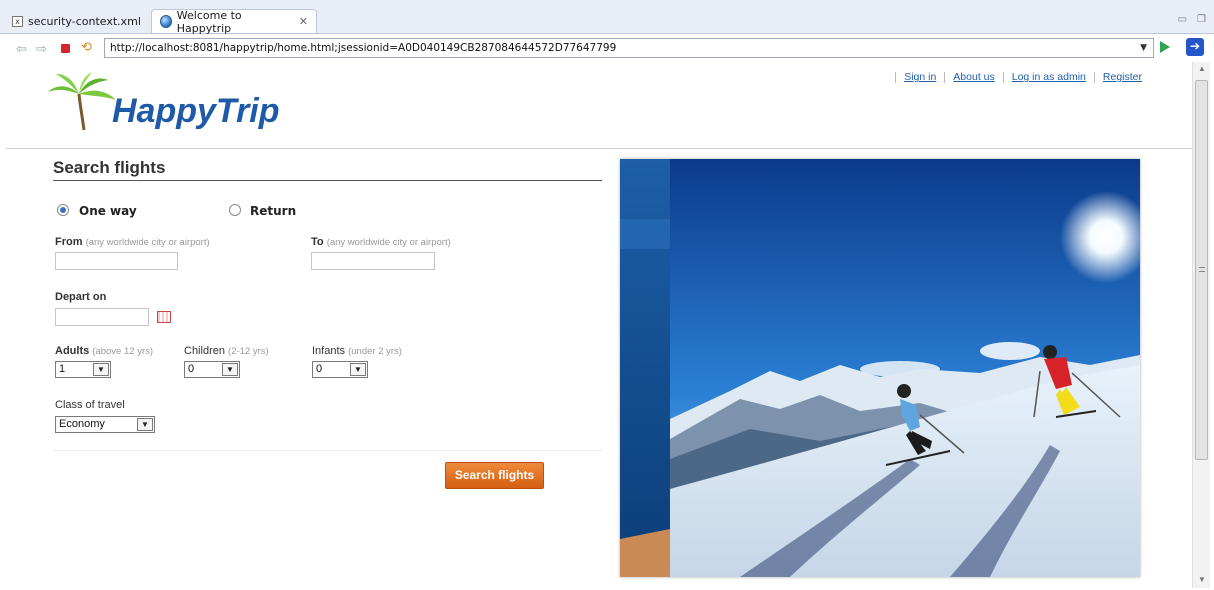 This screenshot has height=590, width=1214. What do you see at coordinates (1121, 77) in the screenshot?
I see `register-link: Register` at bounding box center [1121, 77].